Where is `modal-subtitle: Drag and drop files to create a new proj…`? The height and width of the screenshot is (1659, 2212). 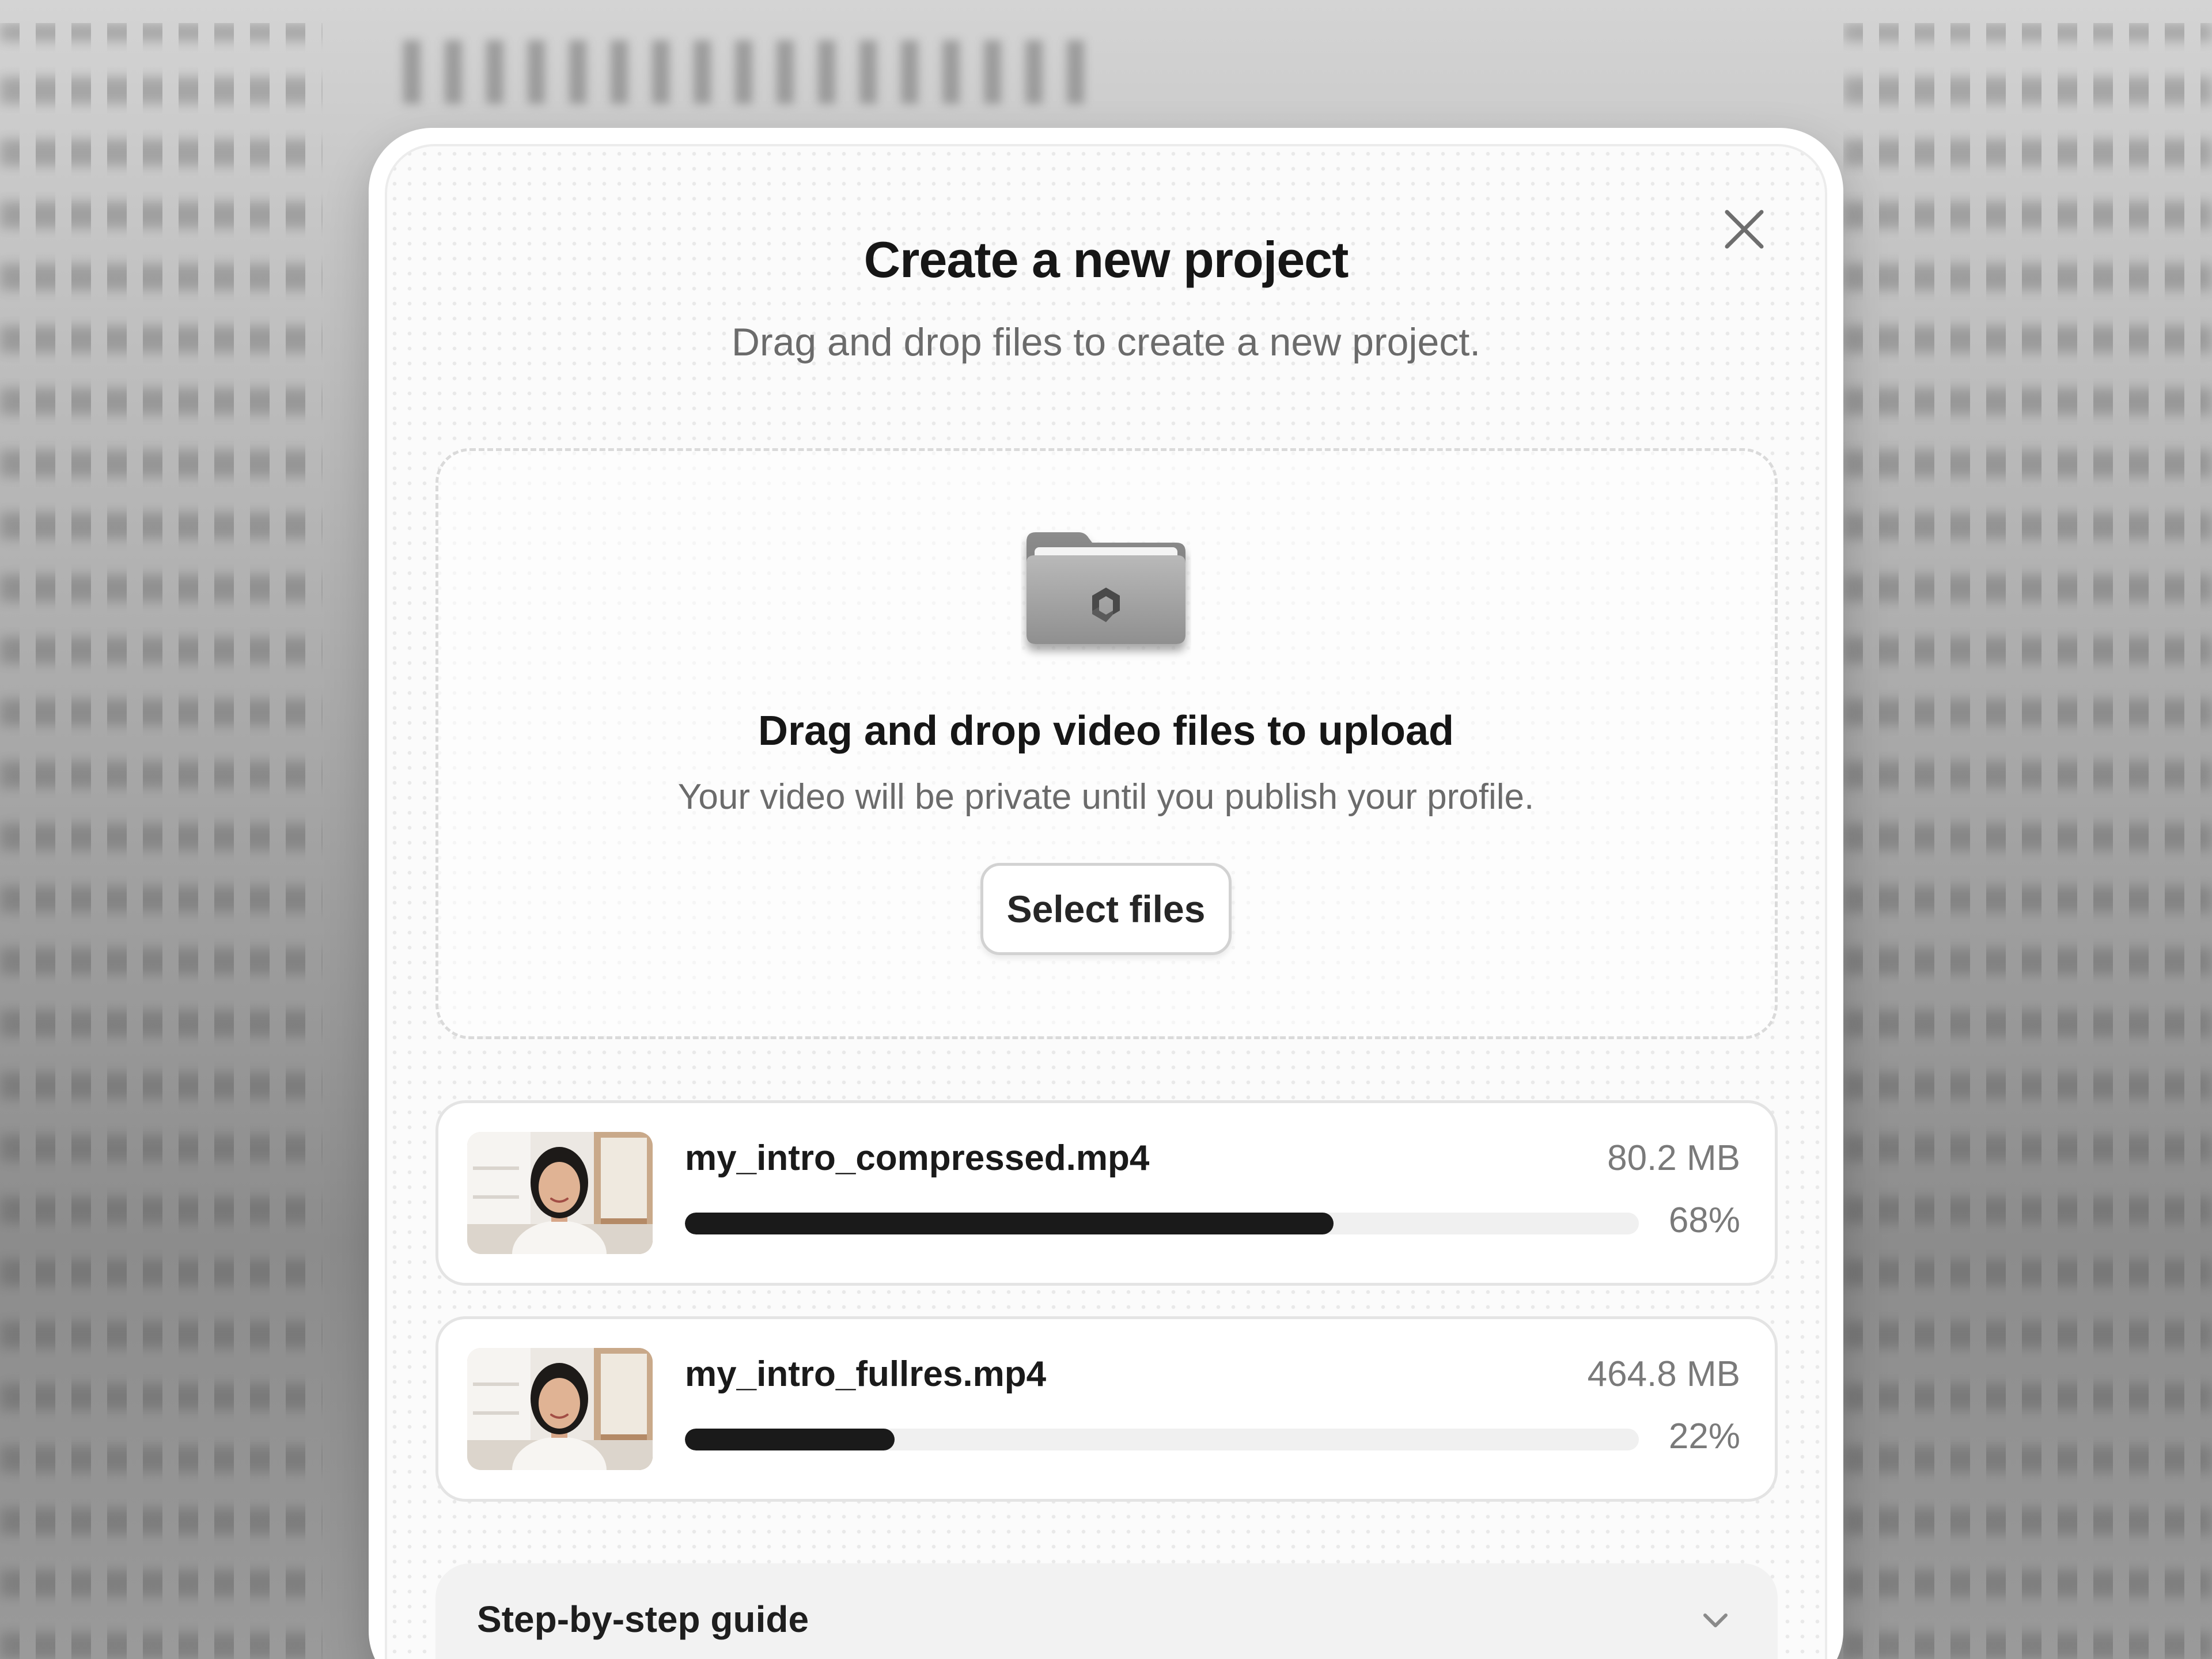 modal-subtitle: Drag and drop files to create a new proj… is located at coordinates (1106, 342).